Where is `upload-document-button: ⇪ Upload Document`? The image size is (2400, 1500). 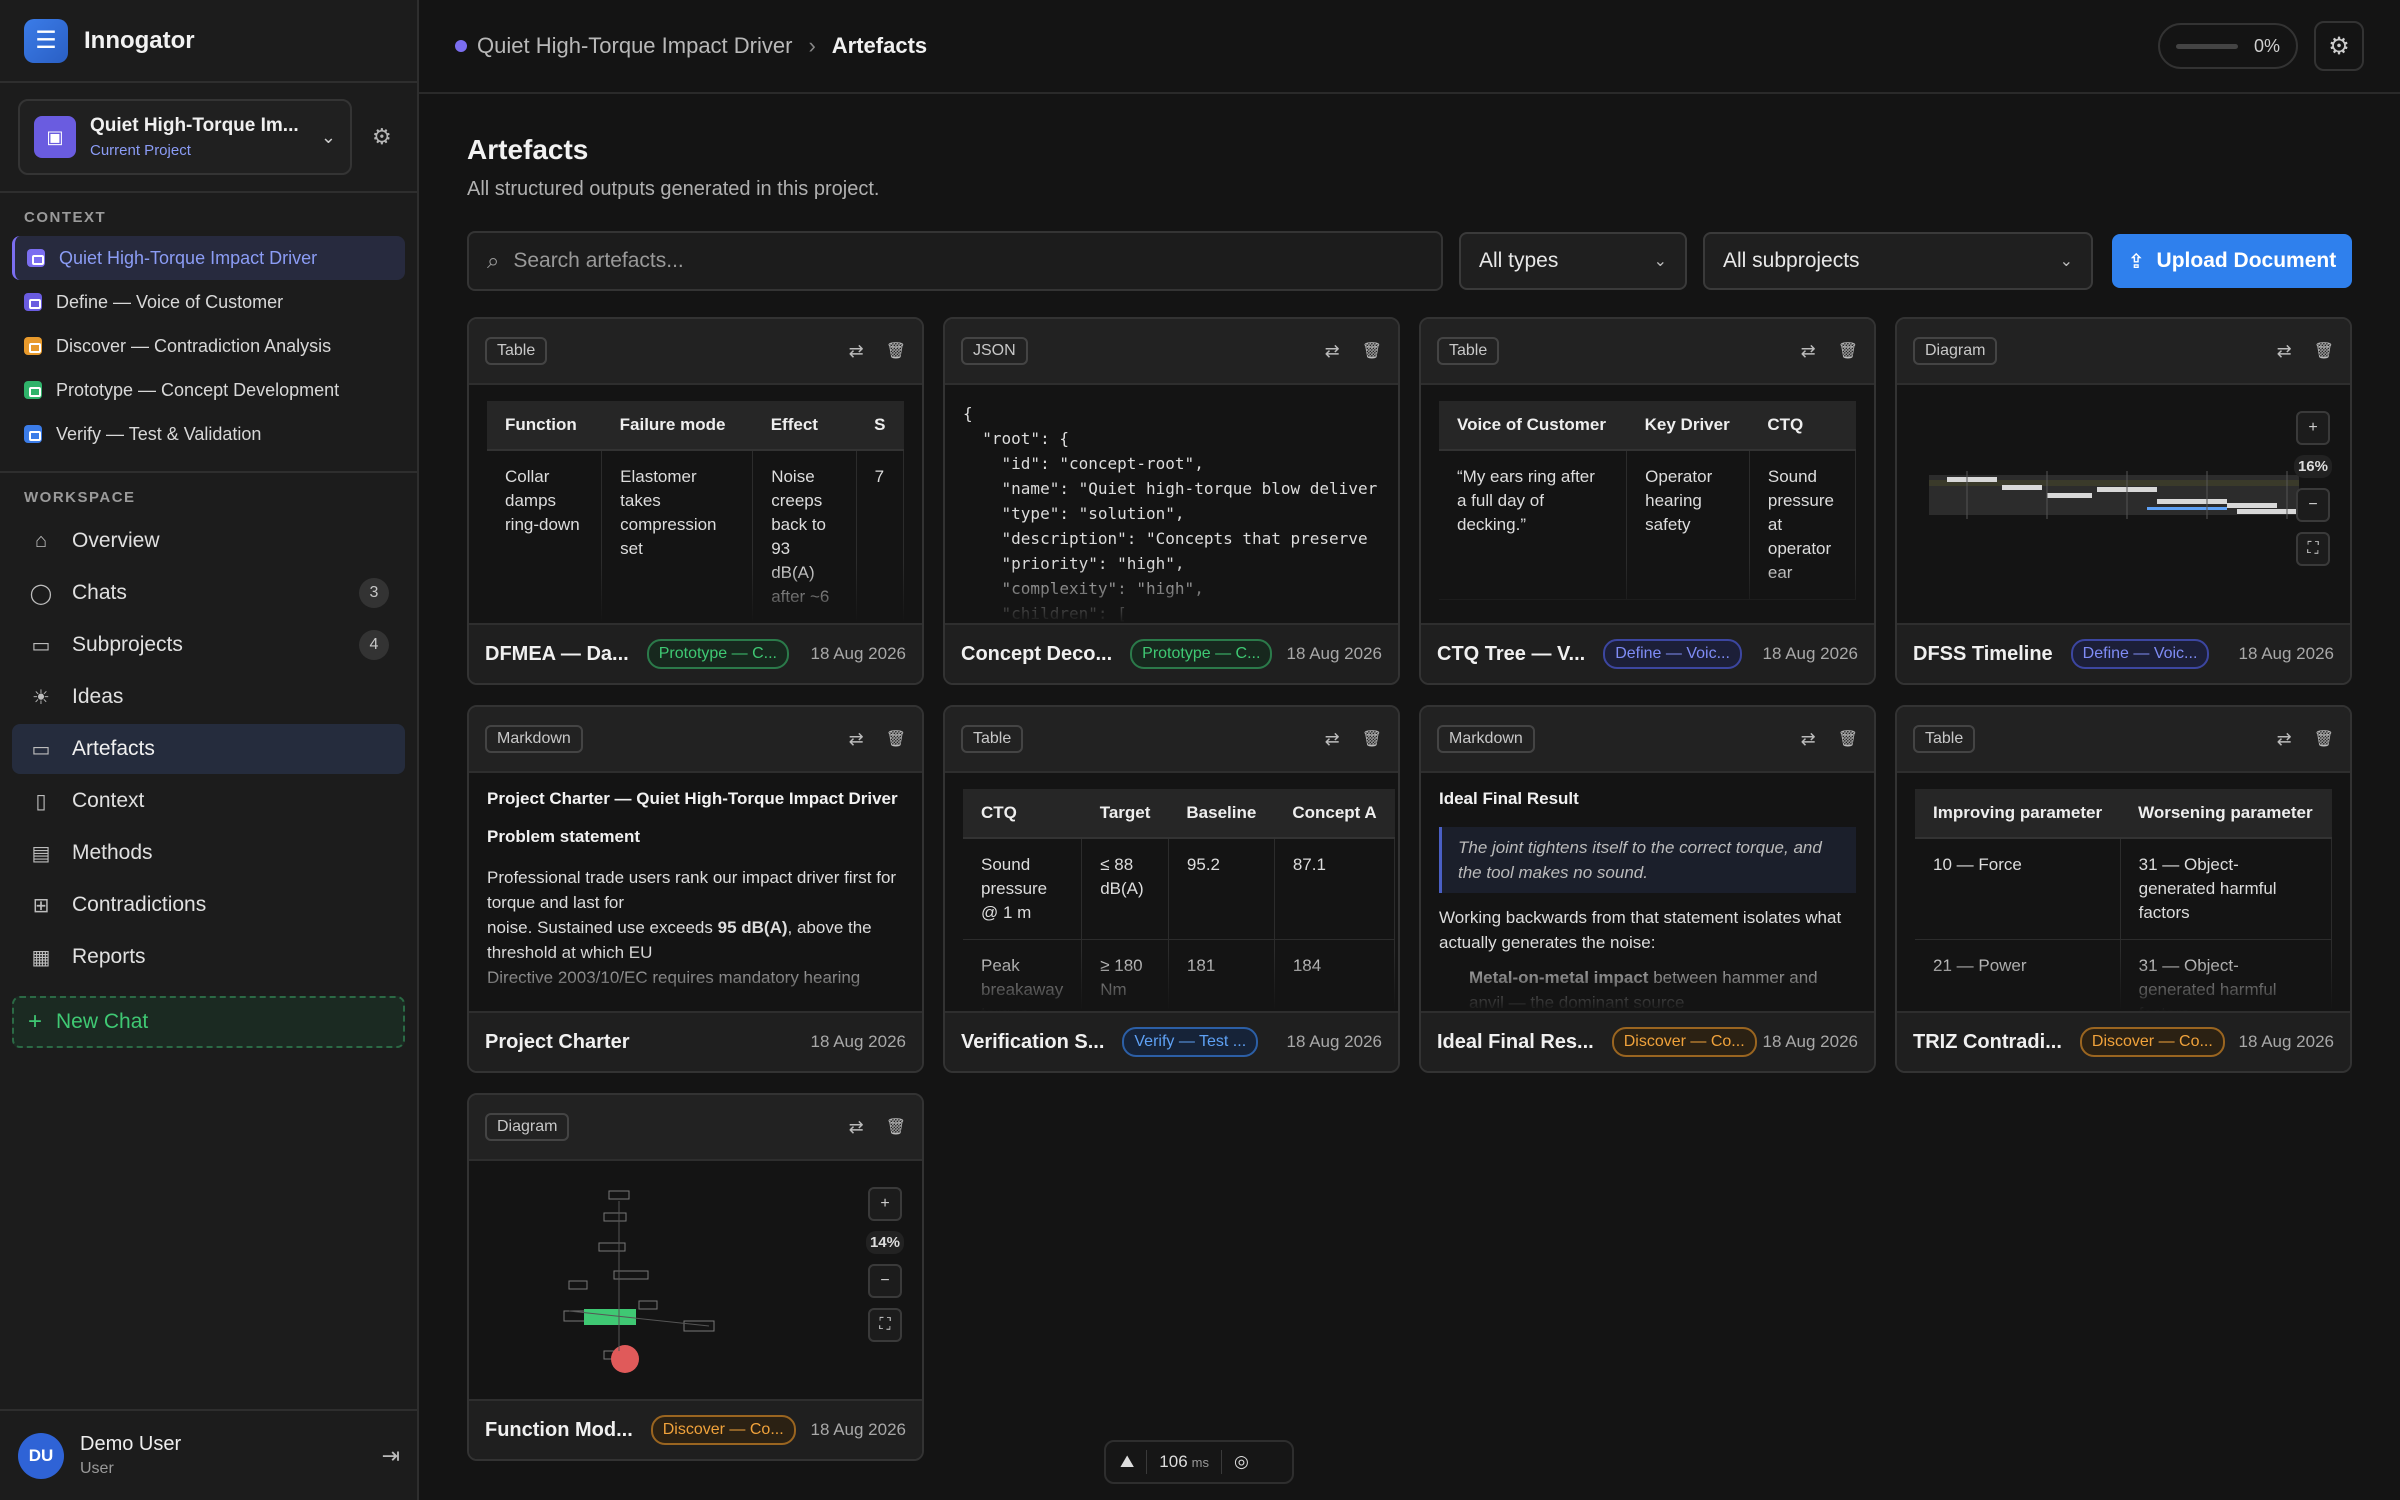 upload-document-button: ⇪ Upload Document is located at coordinates (2232, 261).